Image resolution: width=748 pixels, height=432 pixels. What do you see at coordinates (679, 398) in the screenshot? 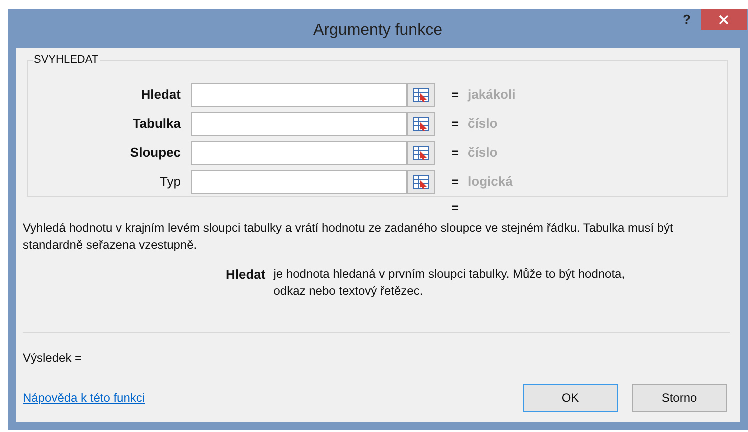
I see `dialog-button: Storno` at bounding box center [679, 398].